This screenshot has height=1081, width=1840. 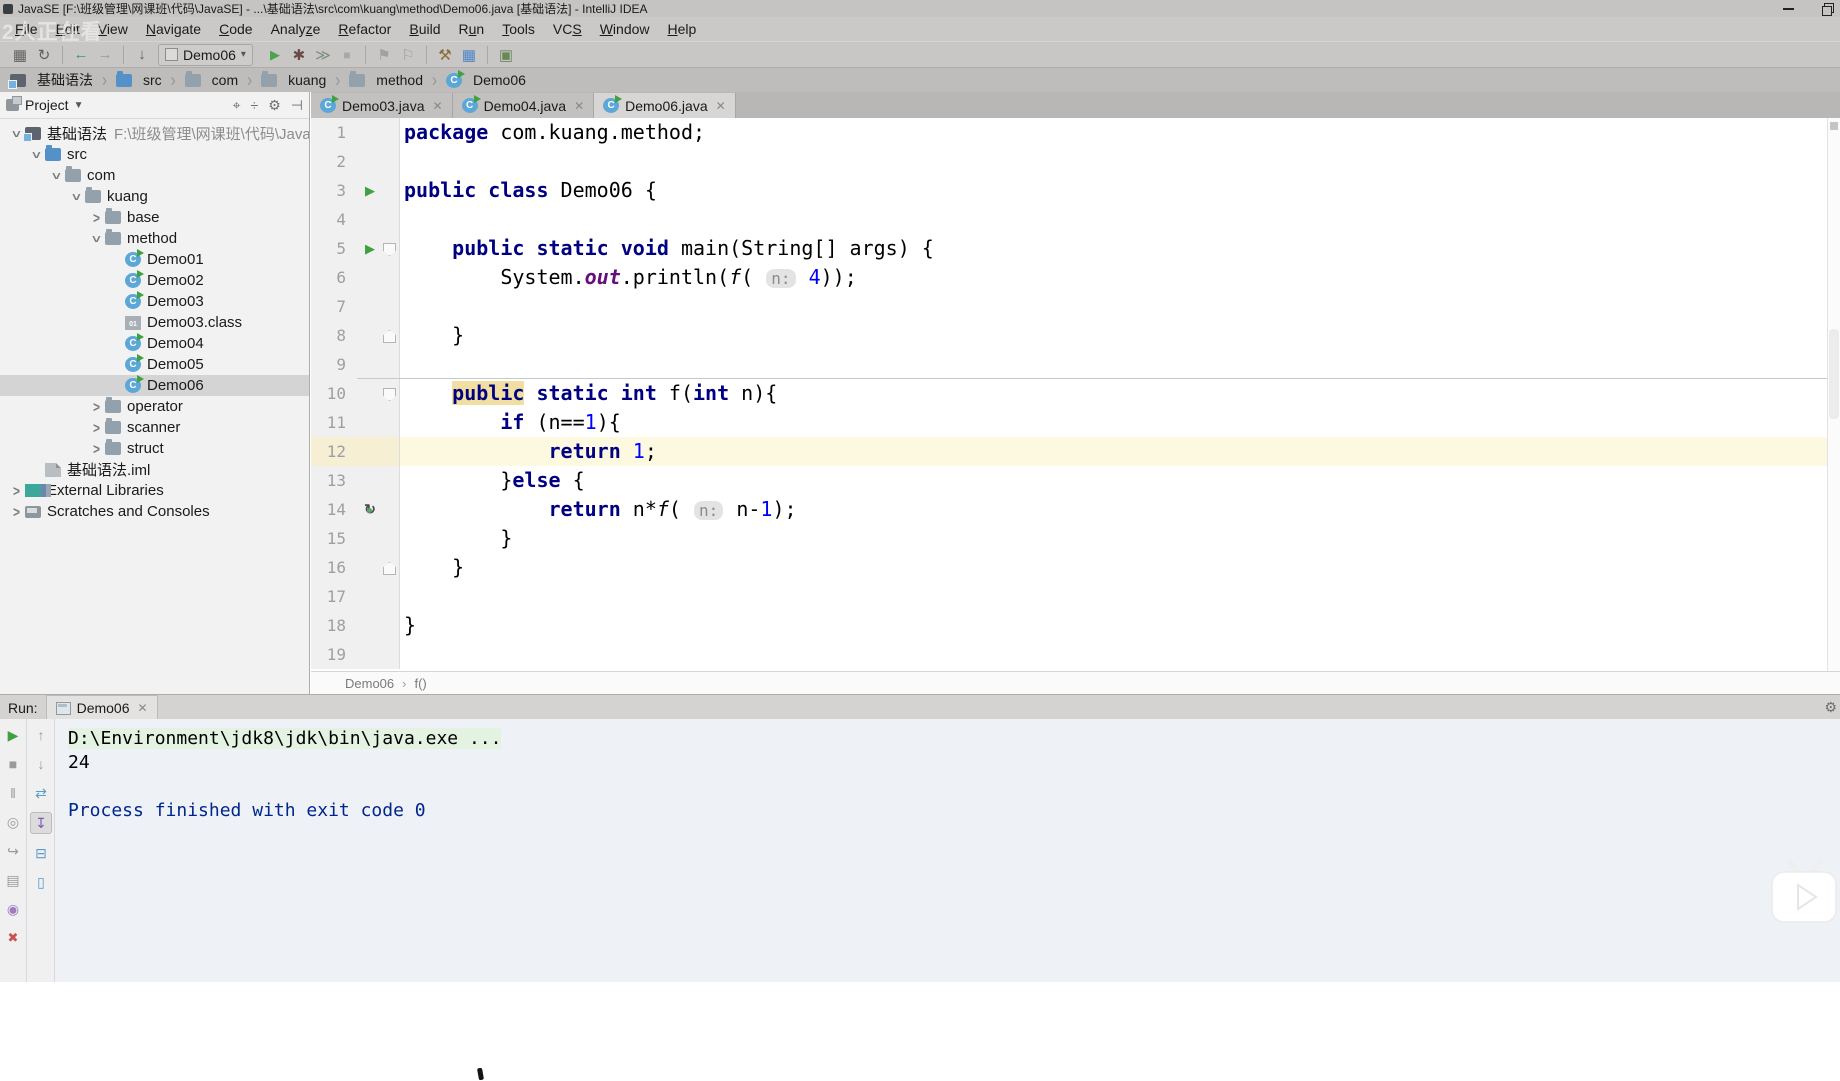 What do you see at coordinates (237, 105) in the screenshot?
I see `locate-icon: ⌖` at bounding box center [237, 105].